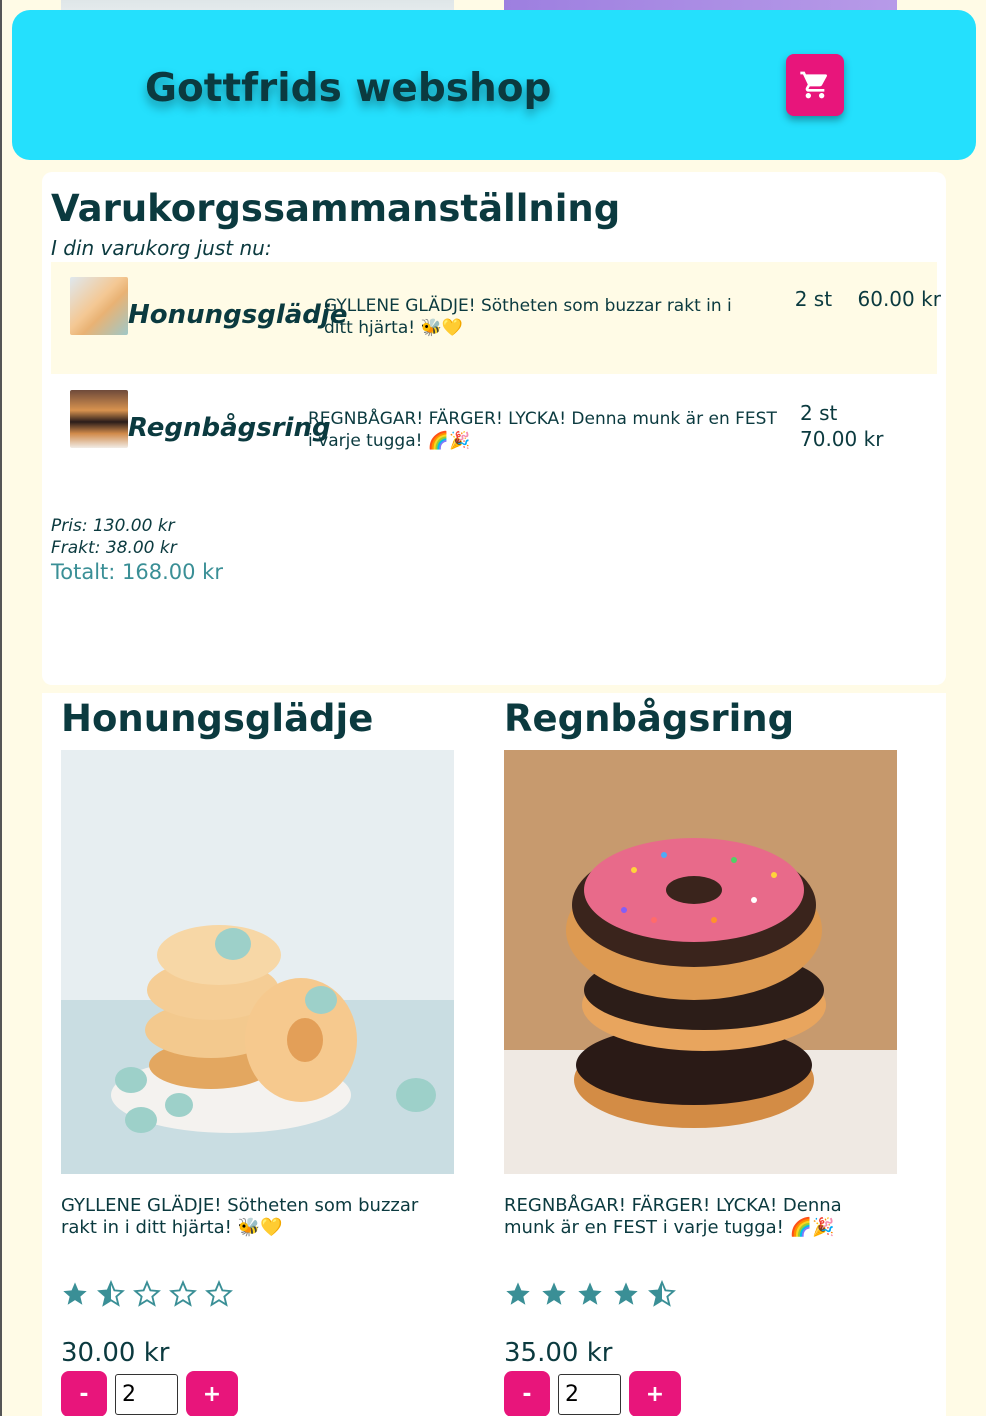 The width and height of the screenshot is (986, 1416). I want to click on product-title: Regnbågsring, so click(649, 718).